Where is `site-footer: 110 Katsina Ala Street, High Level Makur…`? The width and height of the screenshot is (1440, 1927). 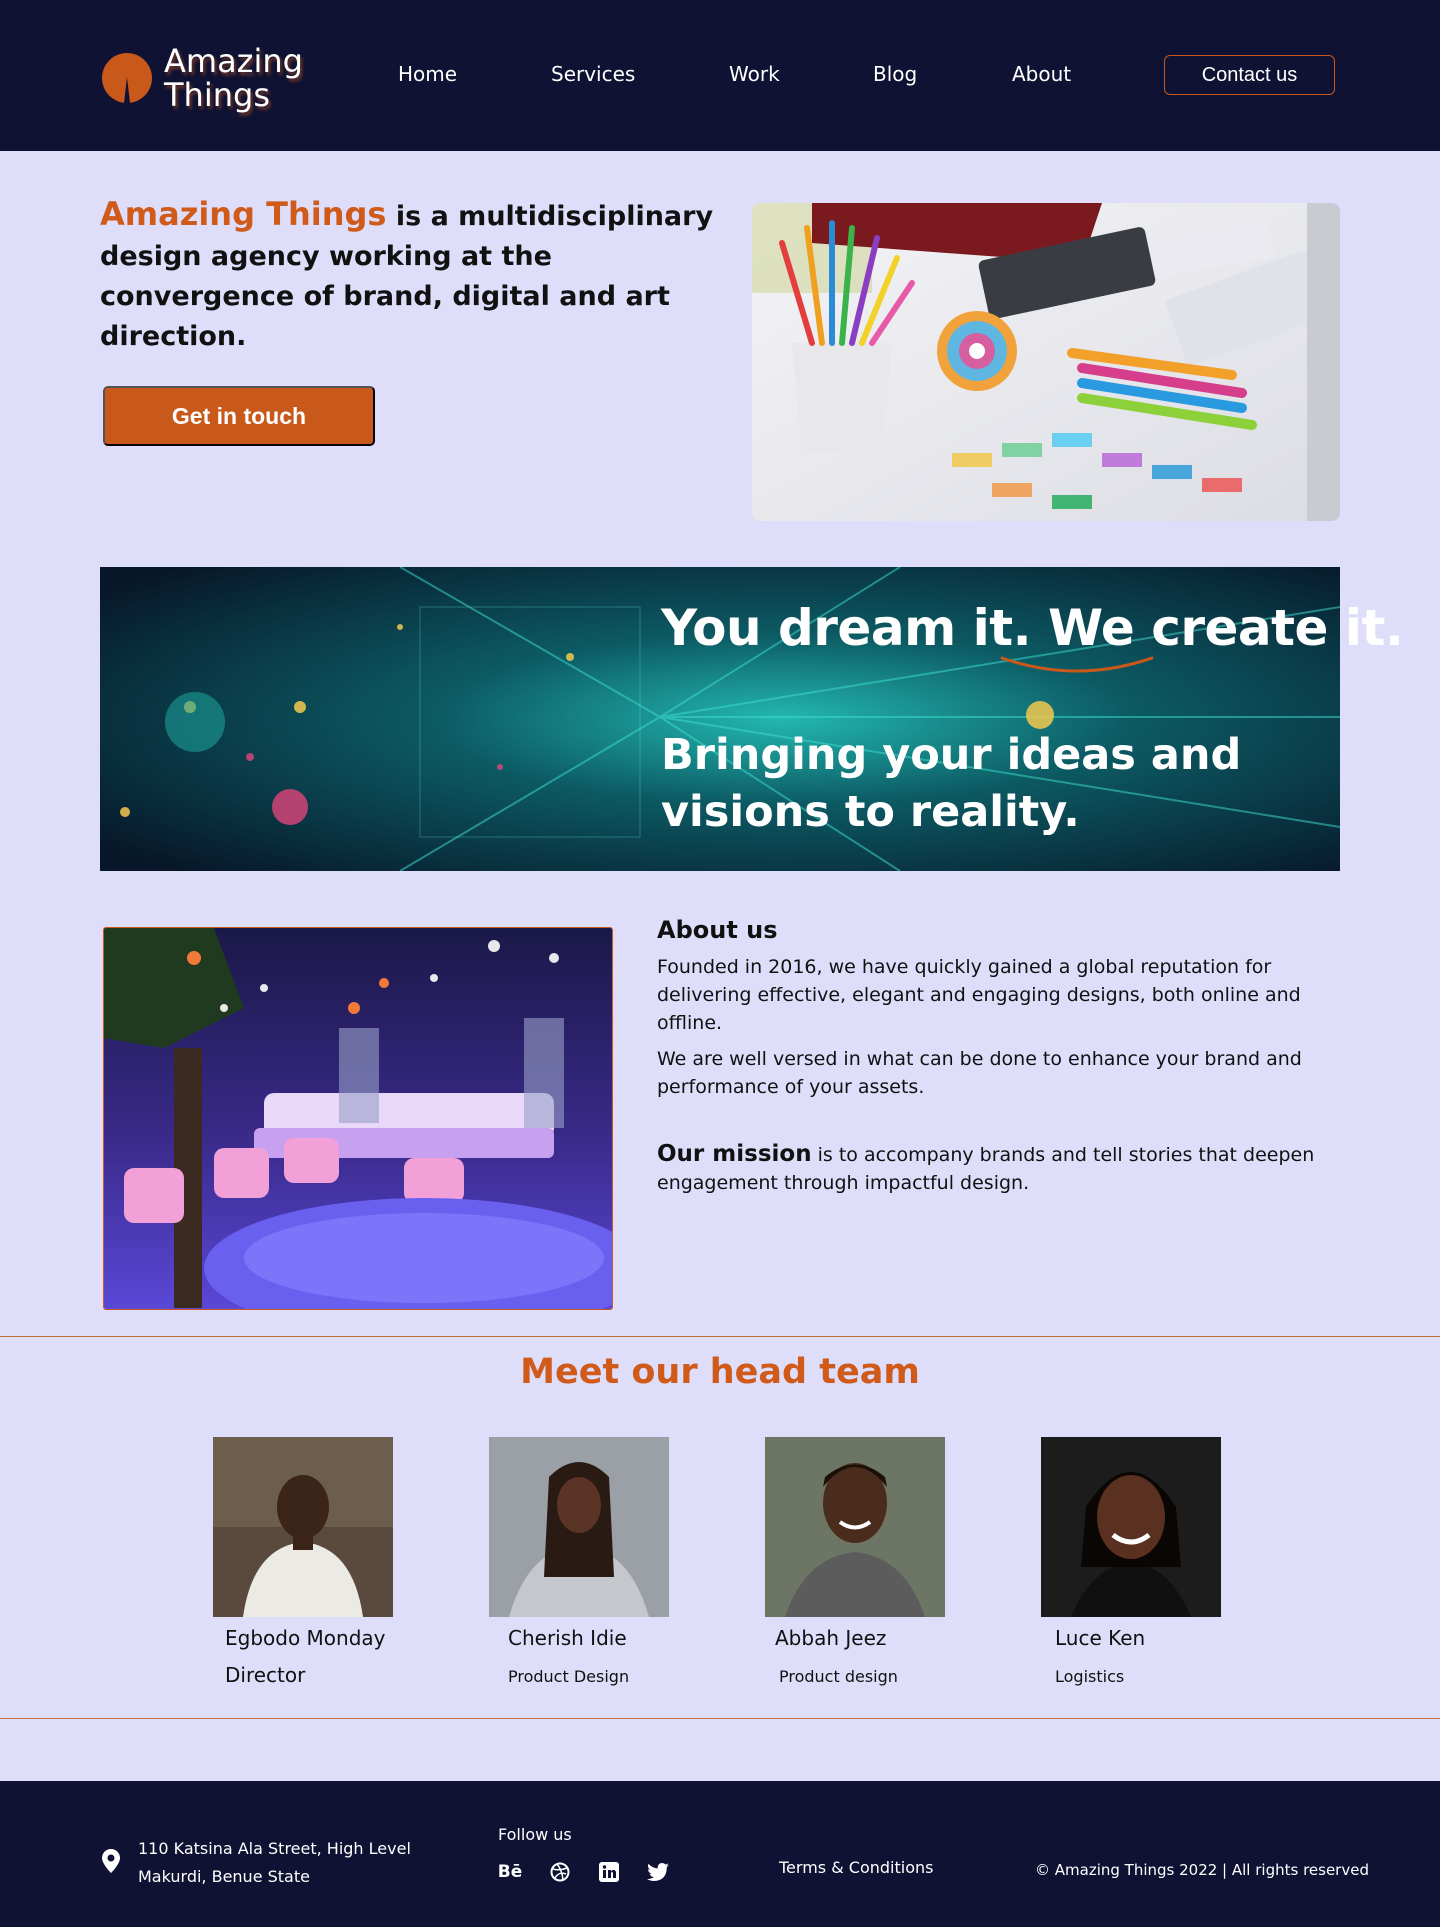 site-footer: 110 Katsina Ala Street, High Level Makur… is located at coordinates (720, 1854).